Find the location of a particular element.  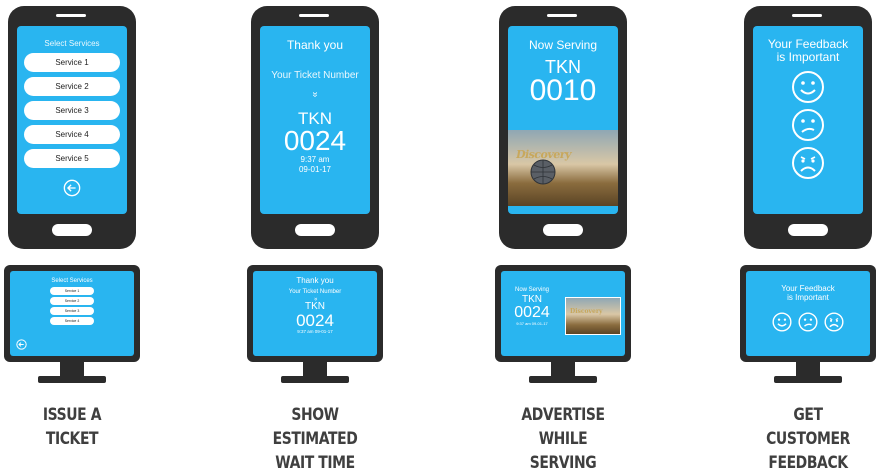

caption: ADVERTISE WHILE SERVING is located at coordinates (563, 439).